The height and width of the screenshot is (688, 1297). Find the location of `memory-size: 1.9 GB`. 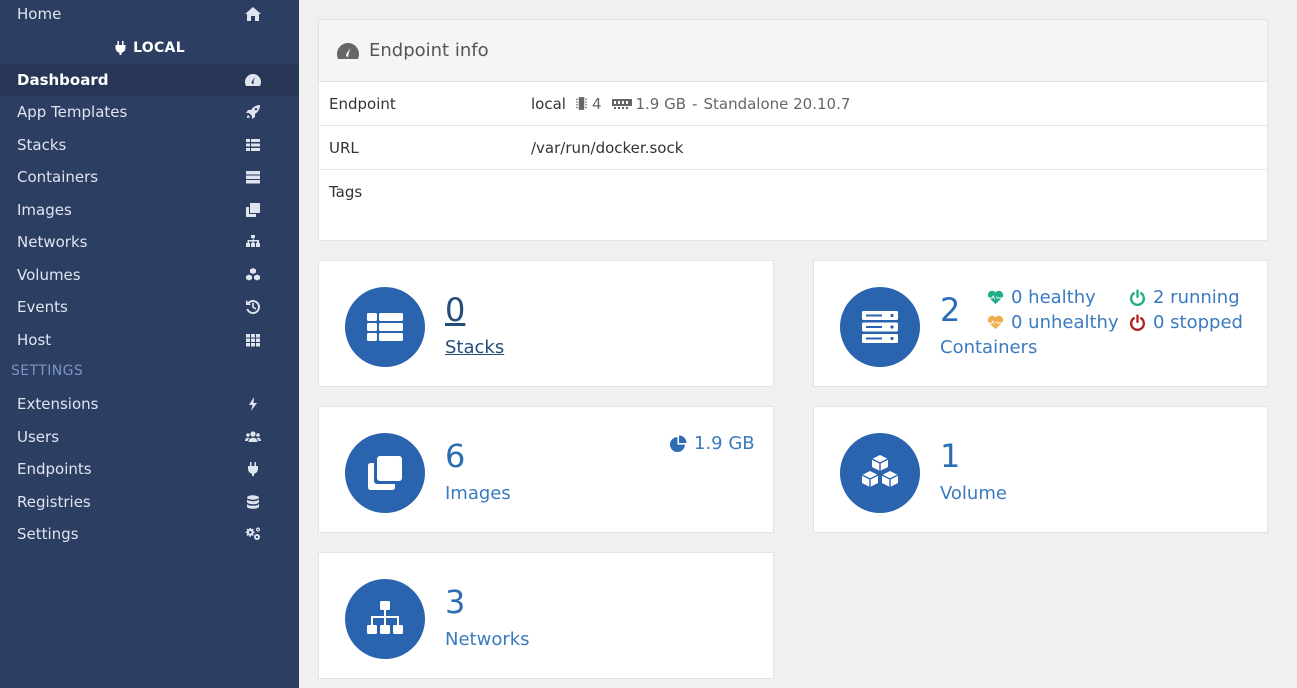

memory-size: 1.9 GB is located at coordinates (661, 103).